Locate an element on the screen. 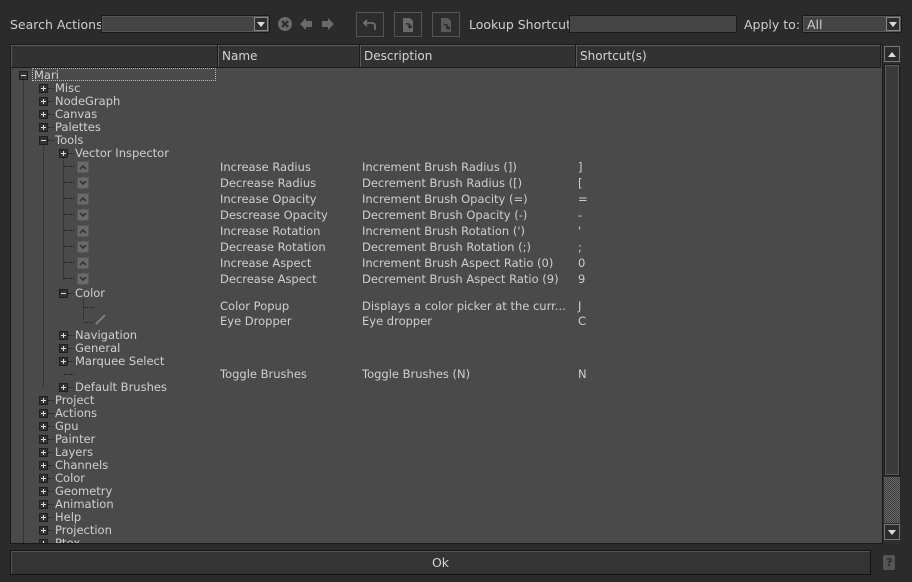 The image size is (912, 582). row-shortcut: 9 is located at coordinates (582, 279).